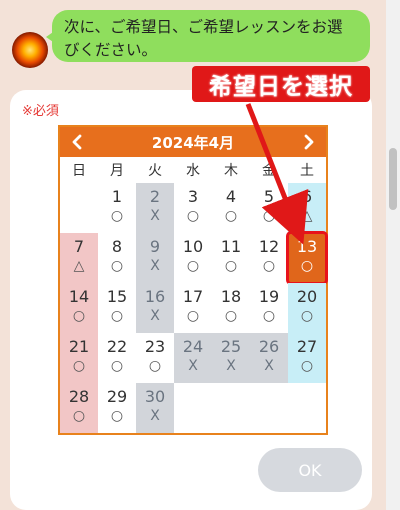 The image size is (400, 510). I want to click on calendar-day-8: 8 ○, so click(117, 258).